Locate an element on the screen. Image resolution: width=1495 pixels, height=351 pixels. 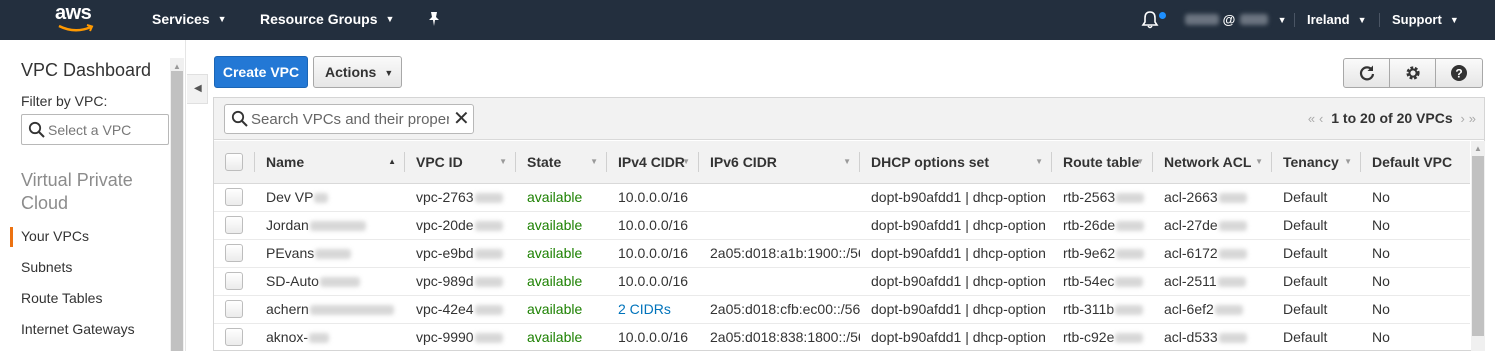
bell-icon is located at coordinates (1150, 20).